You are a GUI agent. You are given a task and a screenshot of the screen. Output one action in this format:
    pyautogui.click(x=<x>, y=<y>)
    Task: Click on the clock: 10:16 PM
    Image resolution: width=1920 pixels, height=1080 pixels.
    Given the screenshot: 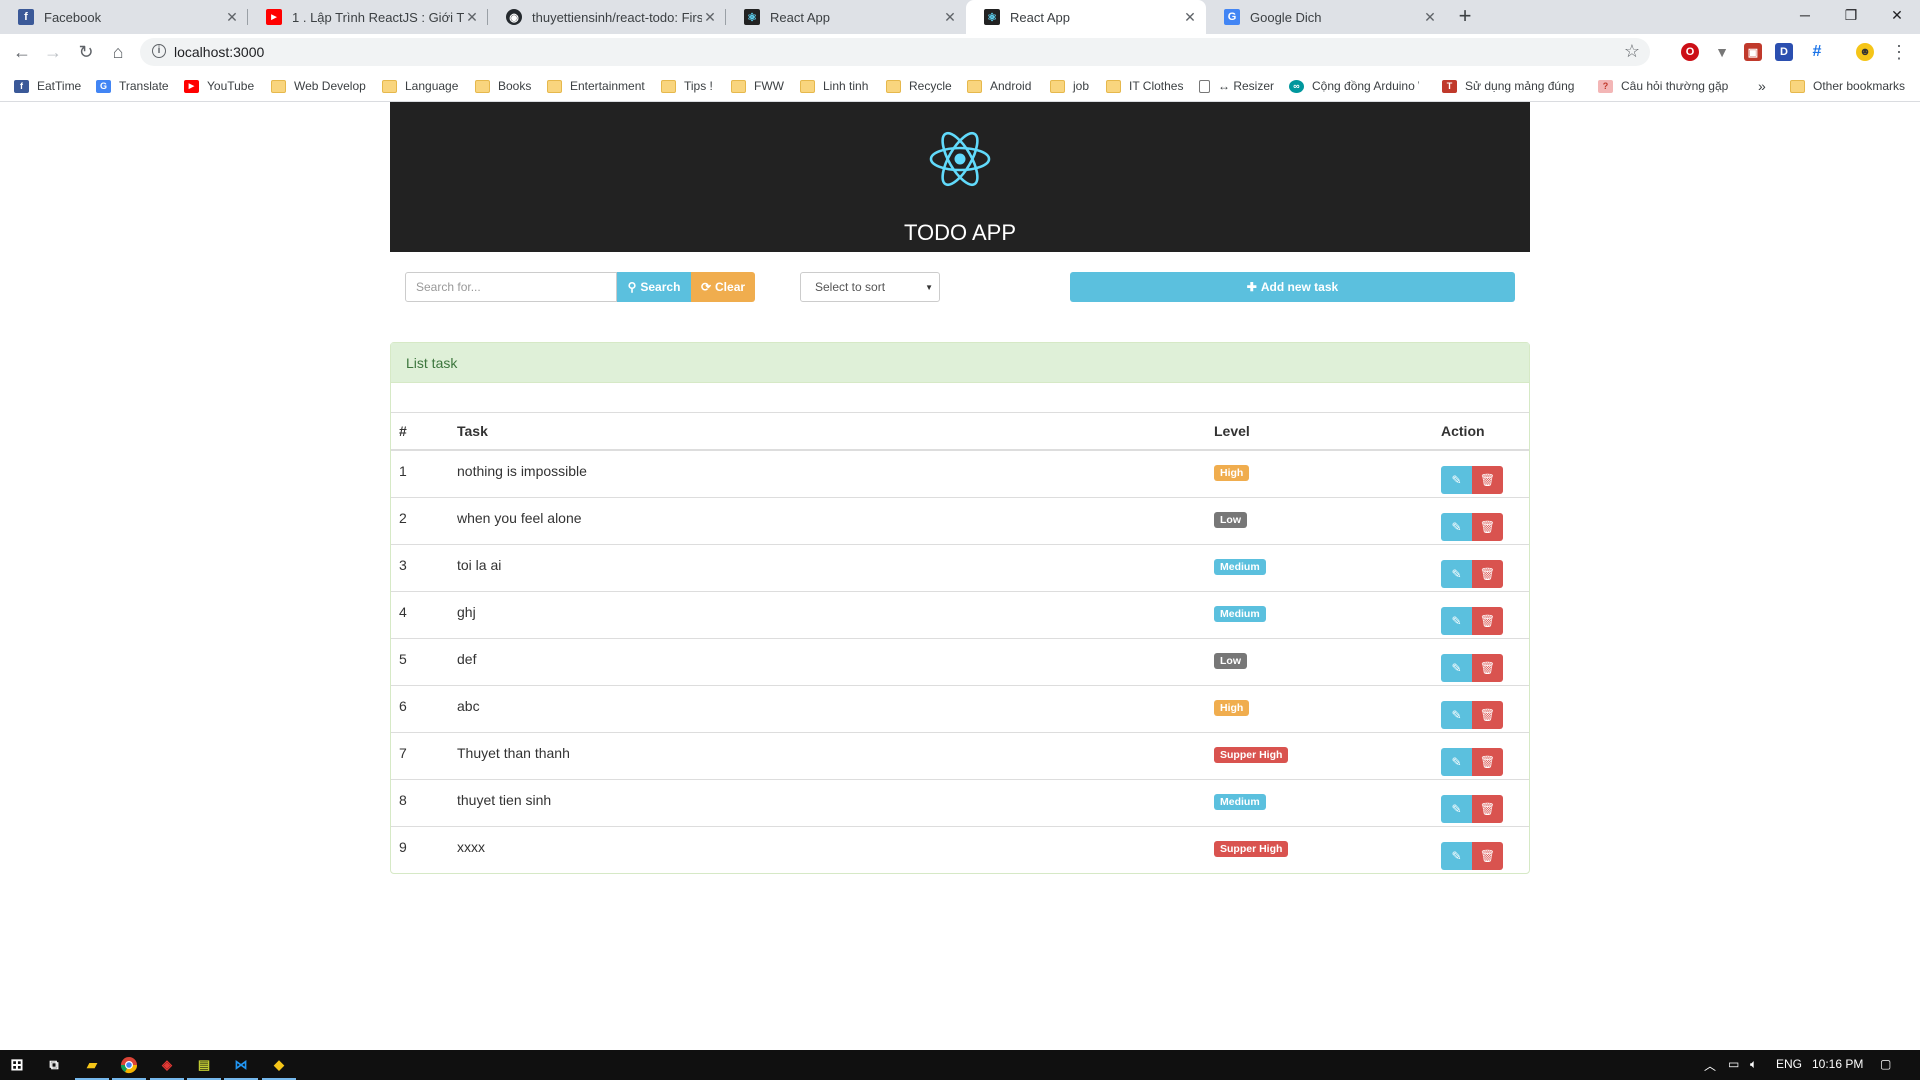 What is the action you would take?
    pyautogui.click(x=1837, y=1064)
    